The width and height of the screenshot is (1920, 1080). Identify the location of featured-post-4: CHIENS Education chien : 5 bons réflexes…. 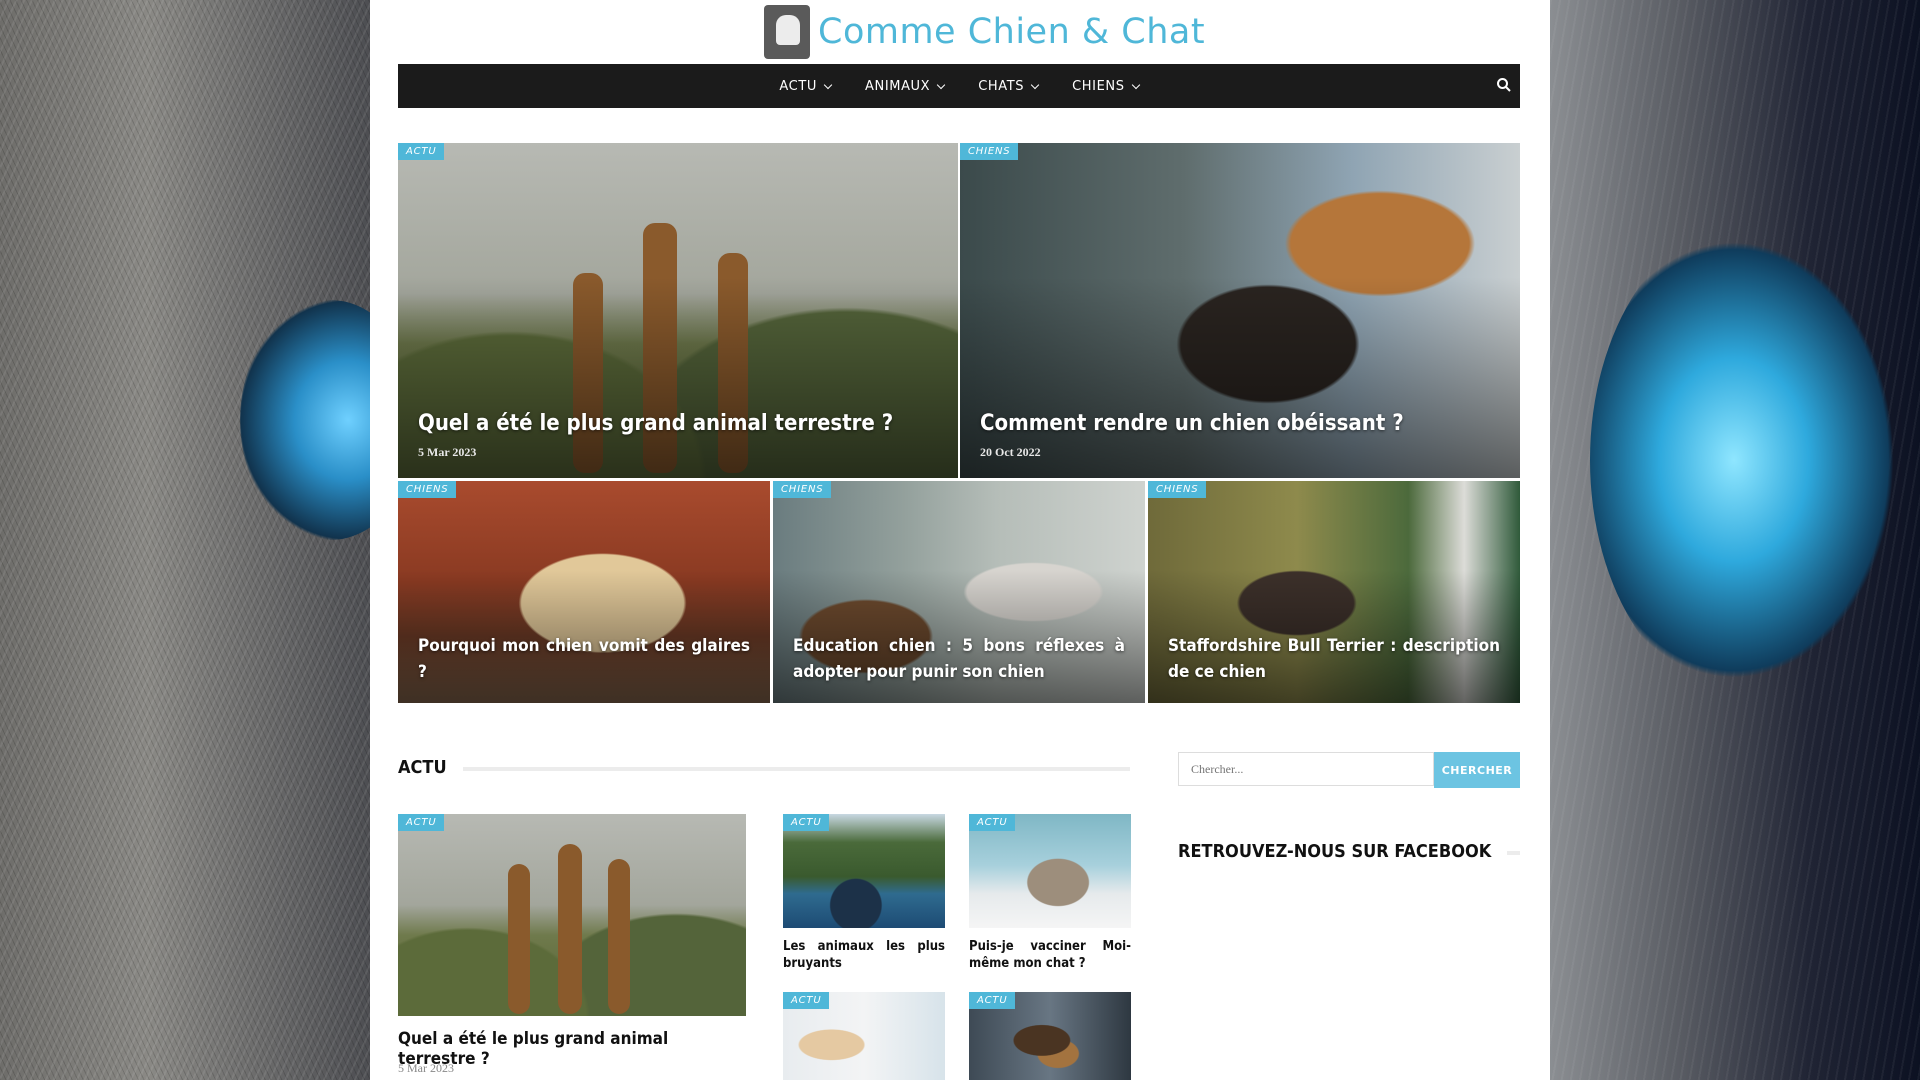
(959, 592).